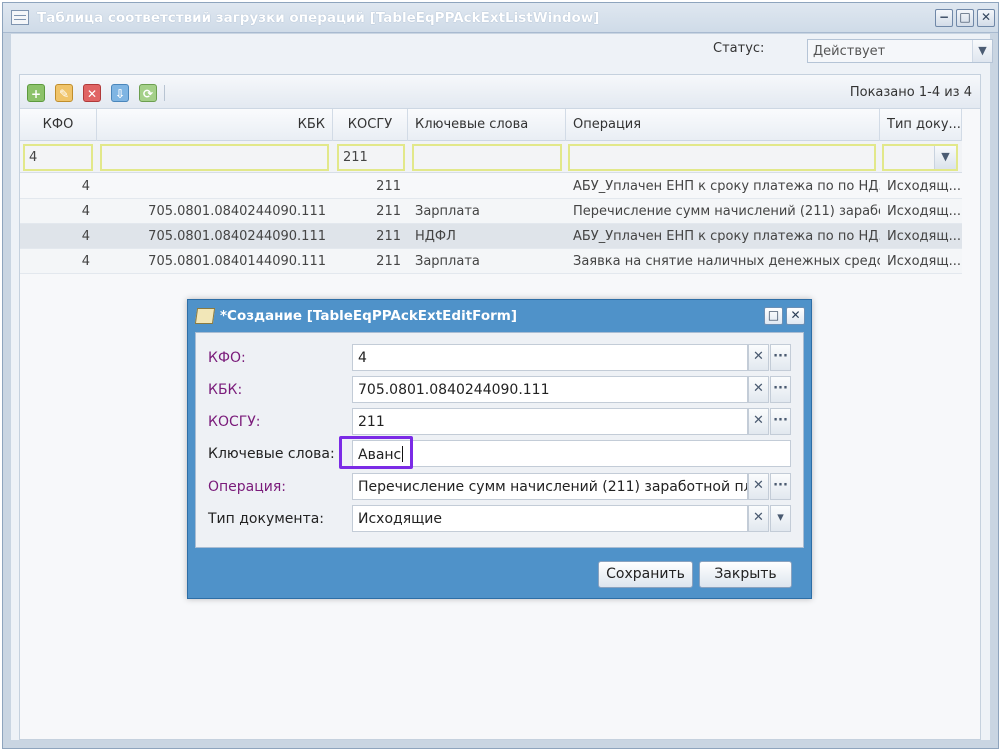 Image resolution: width=1002 pixels, height=751 pixels. What do you see at coordinates (986, 18) in the screenshot?
I see `close-button: ✕` at bounding box center [986, 18].